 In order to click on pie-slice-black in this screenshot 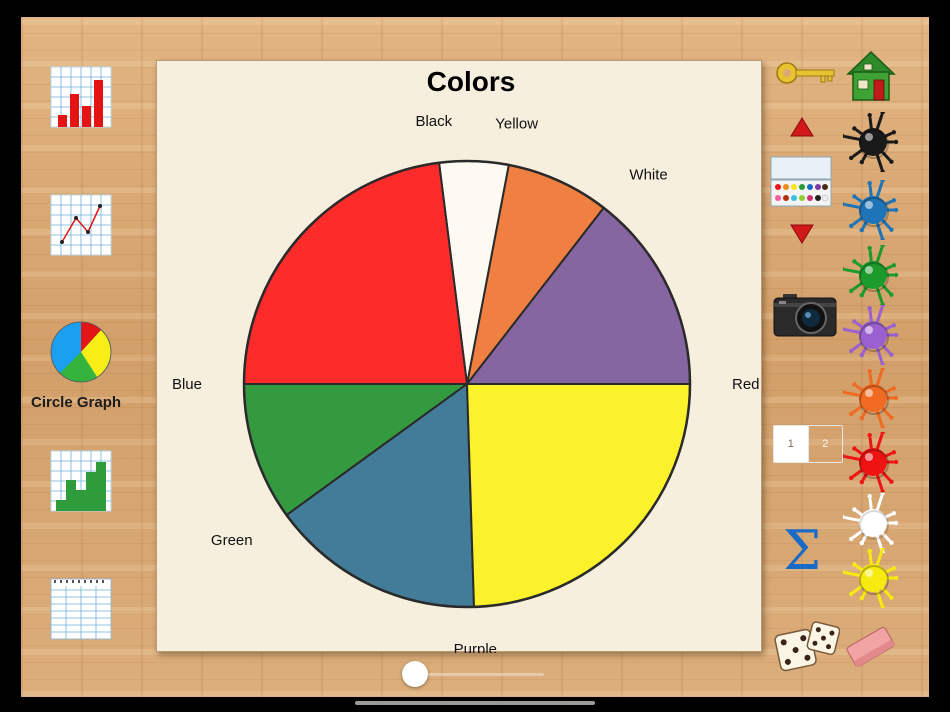, I will do `click(355, 273)`.